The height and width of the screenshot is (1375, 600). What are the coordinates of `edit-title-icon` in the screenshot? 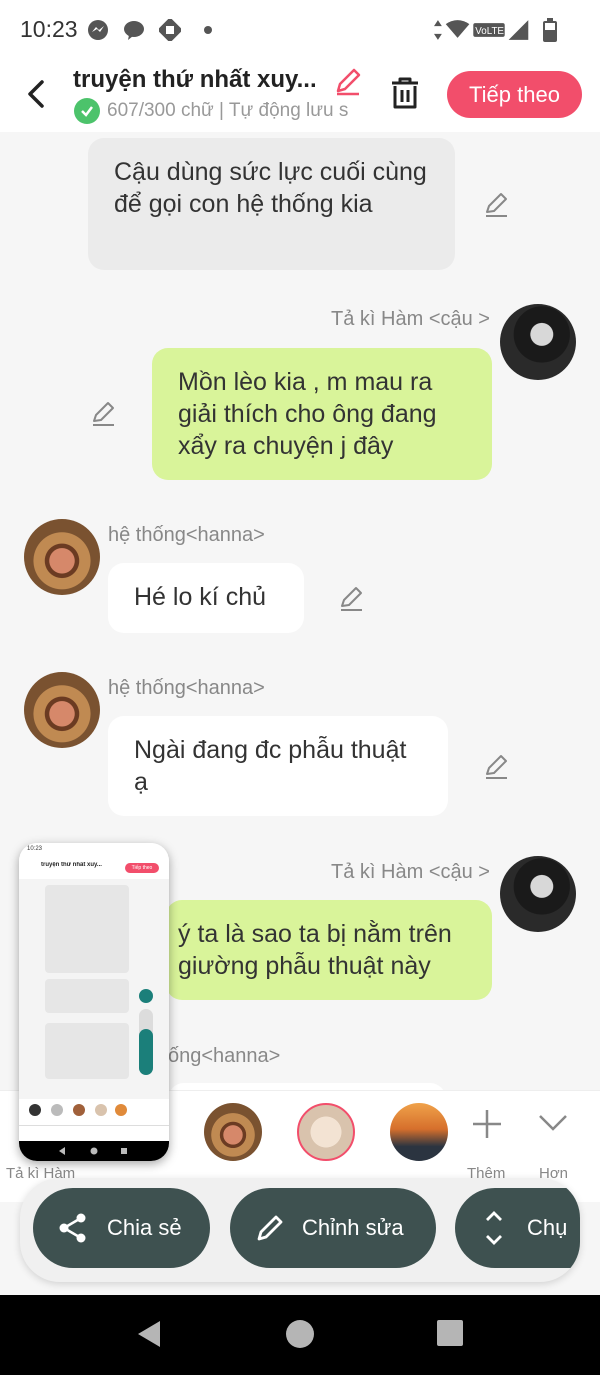 It's located at (348, 81).